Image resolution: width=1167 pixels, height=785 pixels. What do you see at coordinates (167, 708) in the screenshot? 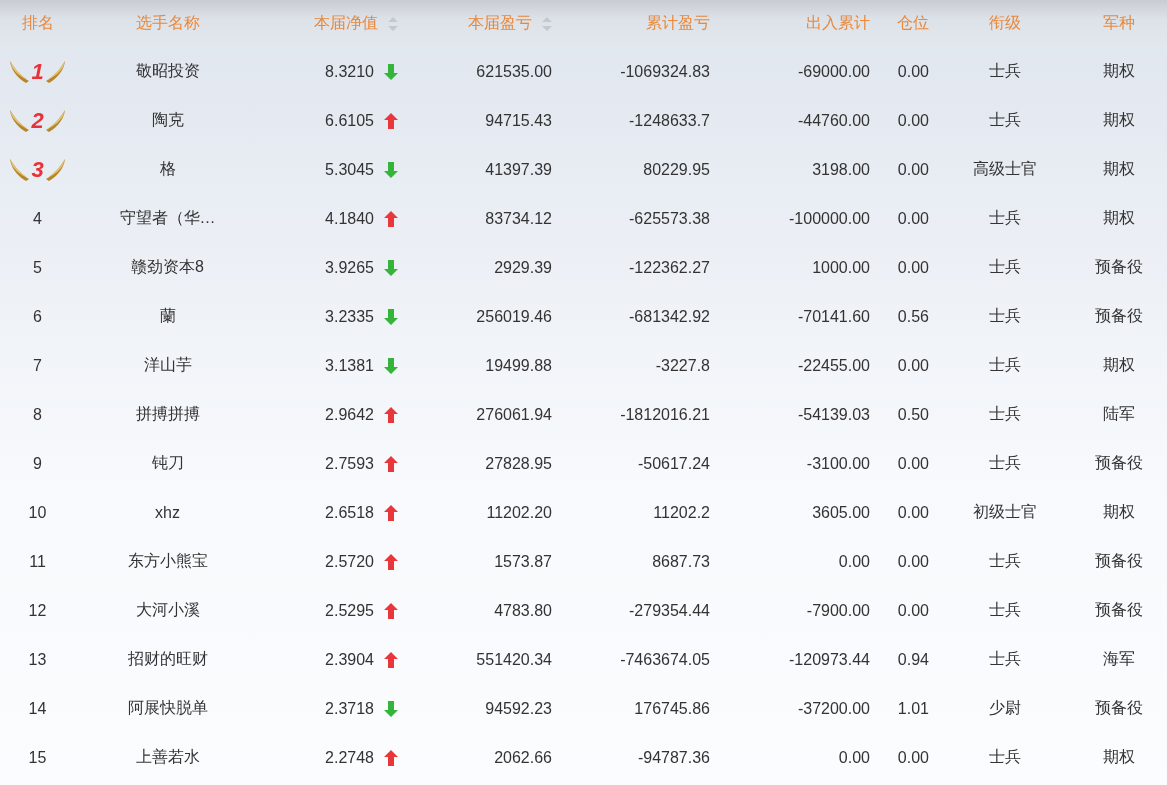
I see `player-name: 阿展快脱单` at bounding box center [167, 708].